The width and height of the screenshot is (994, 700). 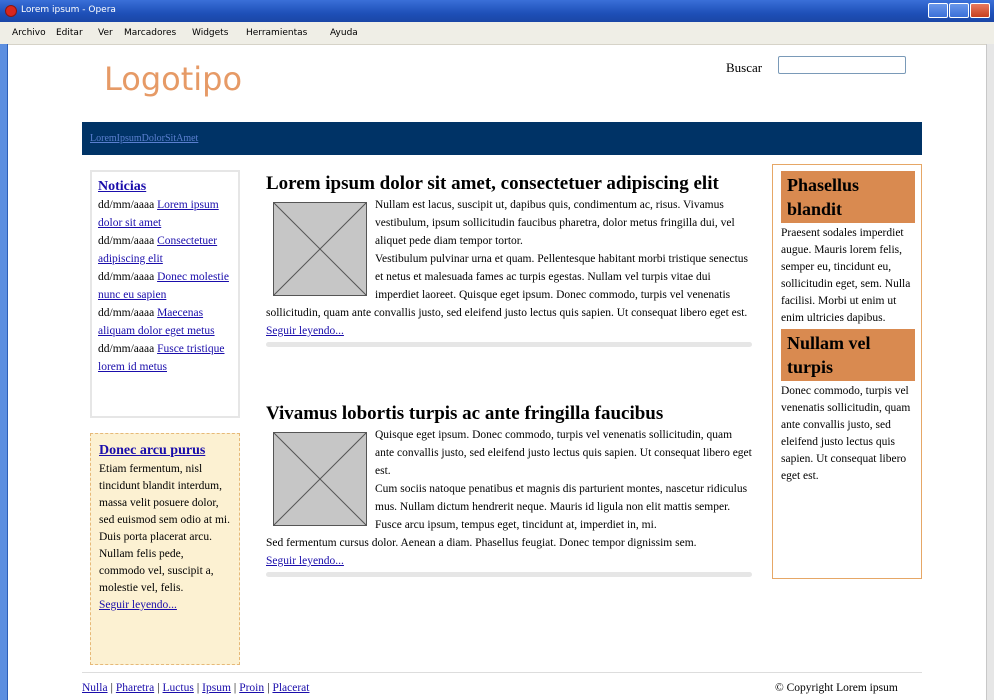 I want to click on sidebar-heading: Phasellus blandit, so click(x=848, y=197).